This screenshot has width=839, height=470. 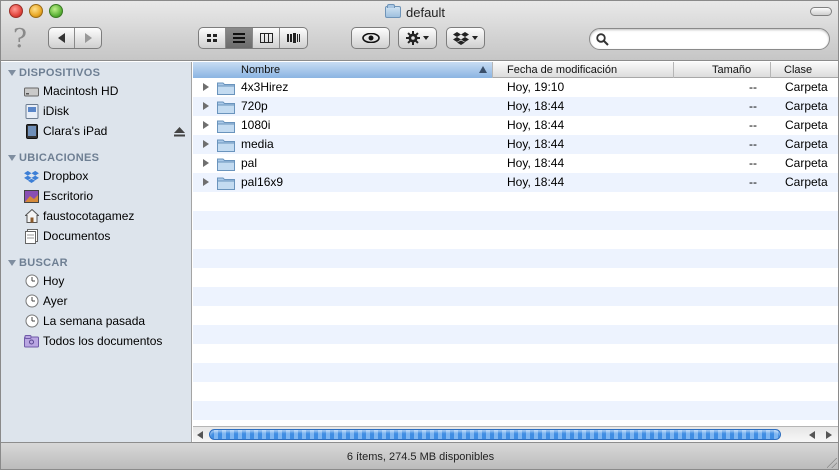 I want to click on column-header-kind: Clase, so click(x=804, y=70).